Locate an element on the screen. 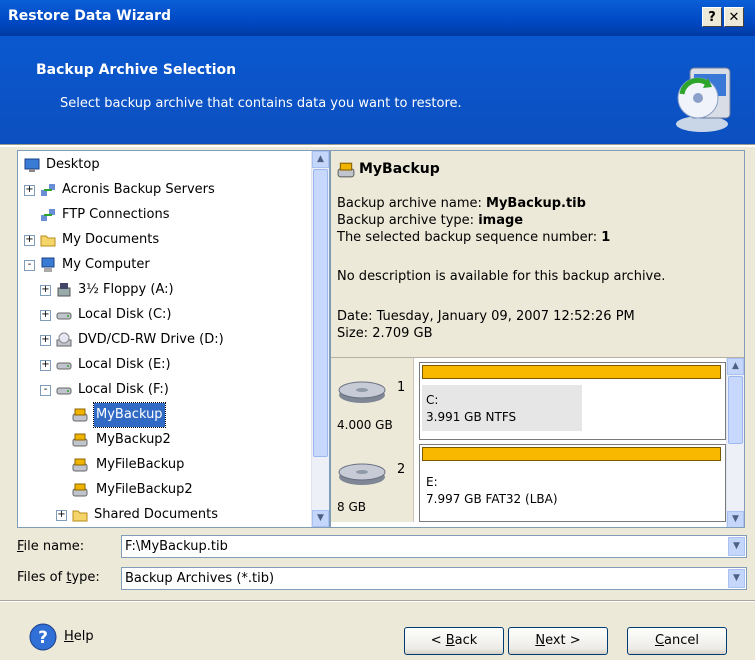 This screenshot has width=755, height=660. floppy-icon is located at coordinates (64, 290).